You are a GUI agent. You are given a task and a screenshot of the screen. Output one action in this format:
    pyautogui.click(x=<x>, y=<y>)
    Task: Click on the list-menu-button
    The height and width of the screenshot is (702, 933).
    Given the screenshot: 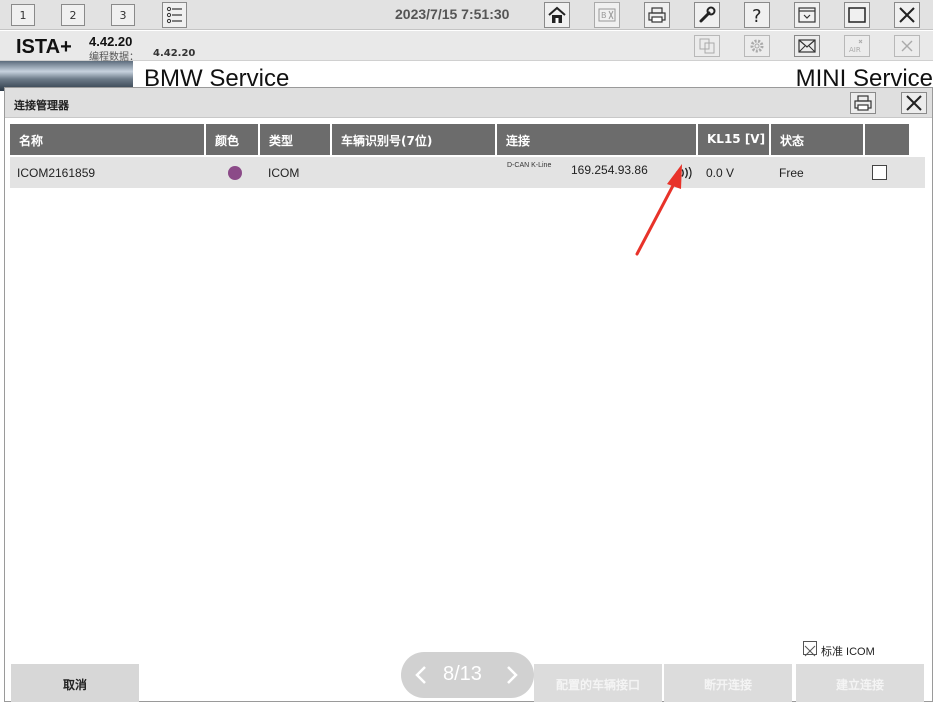 What is the action you would take?
    pyautogui.click(x=174, y=15)
    